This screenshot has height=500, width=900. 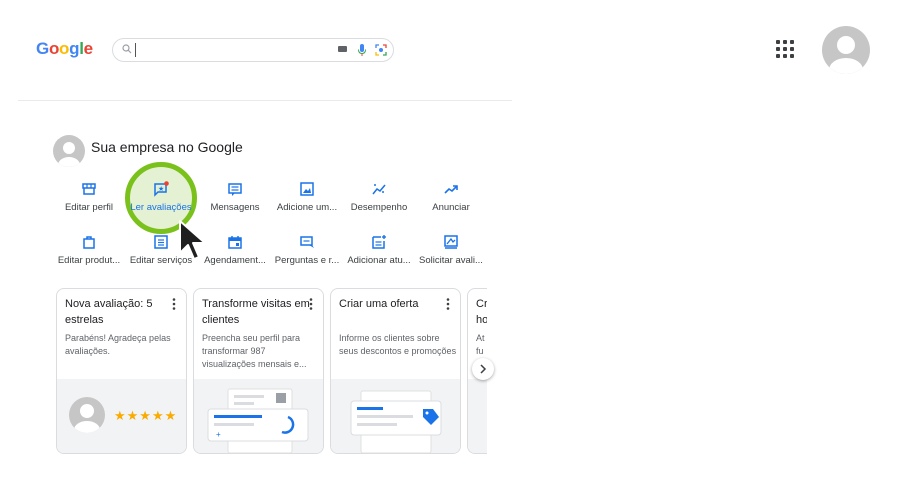 I want to click on action-label: Editar perfil, so click(x=89, y=207).